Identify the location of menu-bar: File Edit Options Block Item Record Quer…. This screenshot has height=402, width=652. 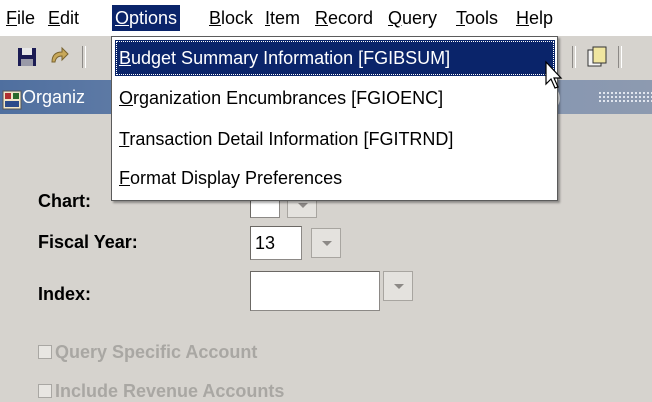
(326, 18).